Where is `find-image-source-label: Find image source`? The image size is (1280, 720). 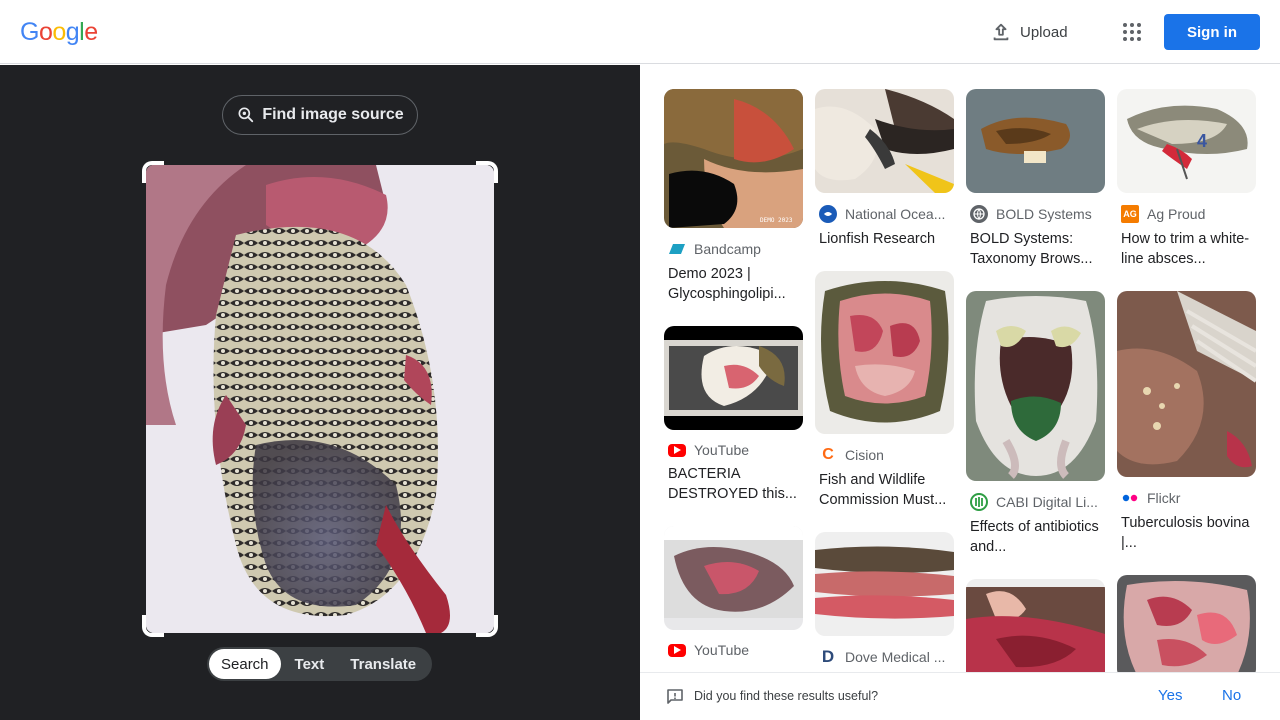 find-image-source-label: Find image source is located at coordinates (333, 114).